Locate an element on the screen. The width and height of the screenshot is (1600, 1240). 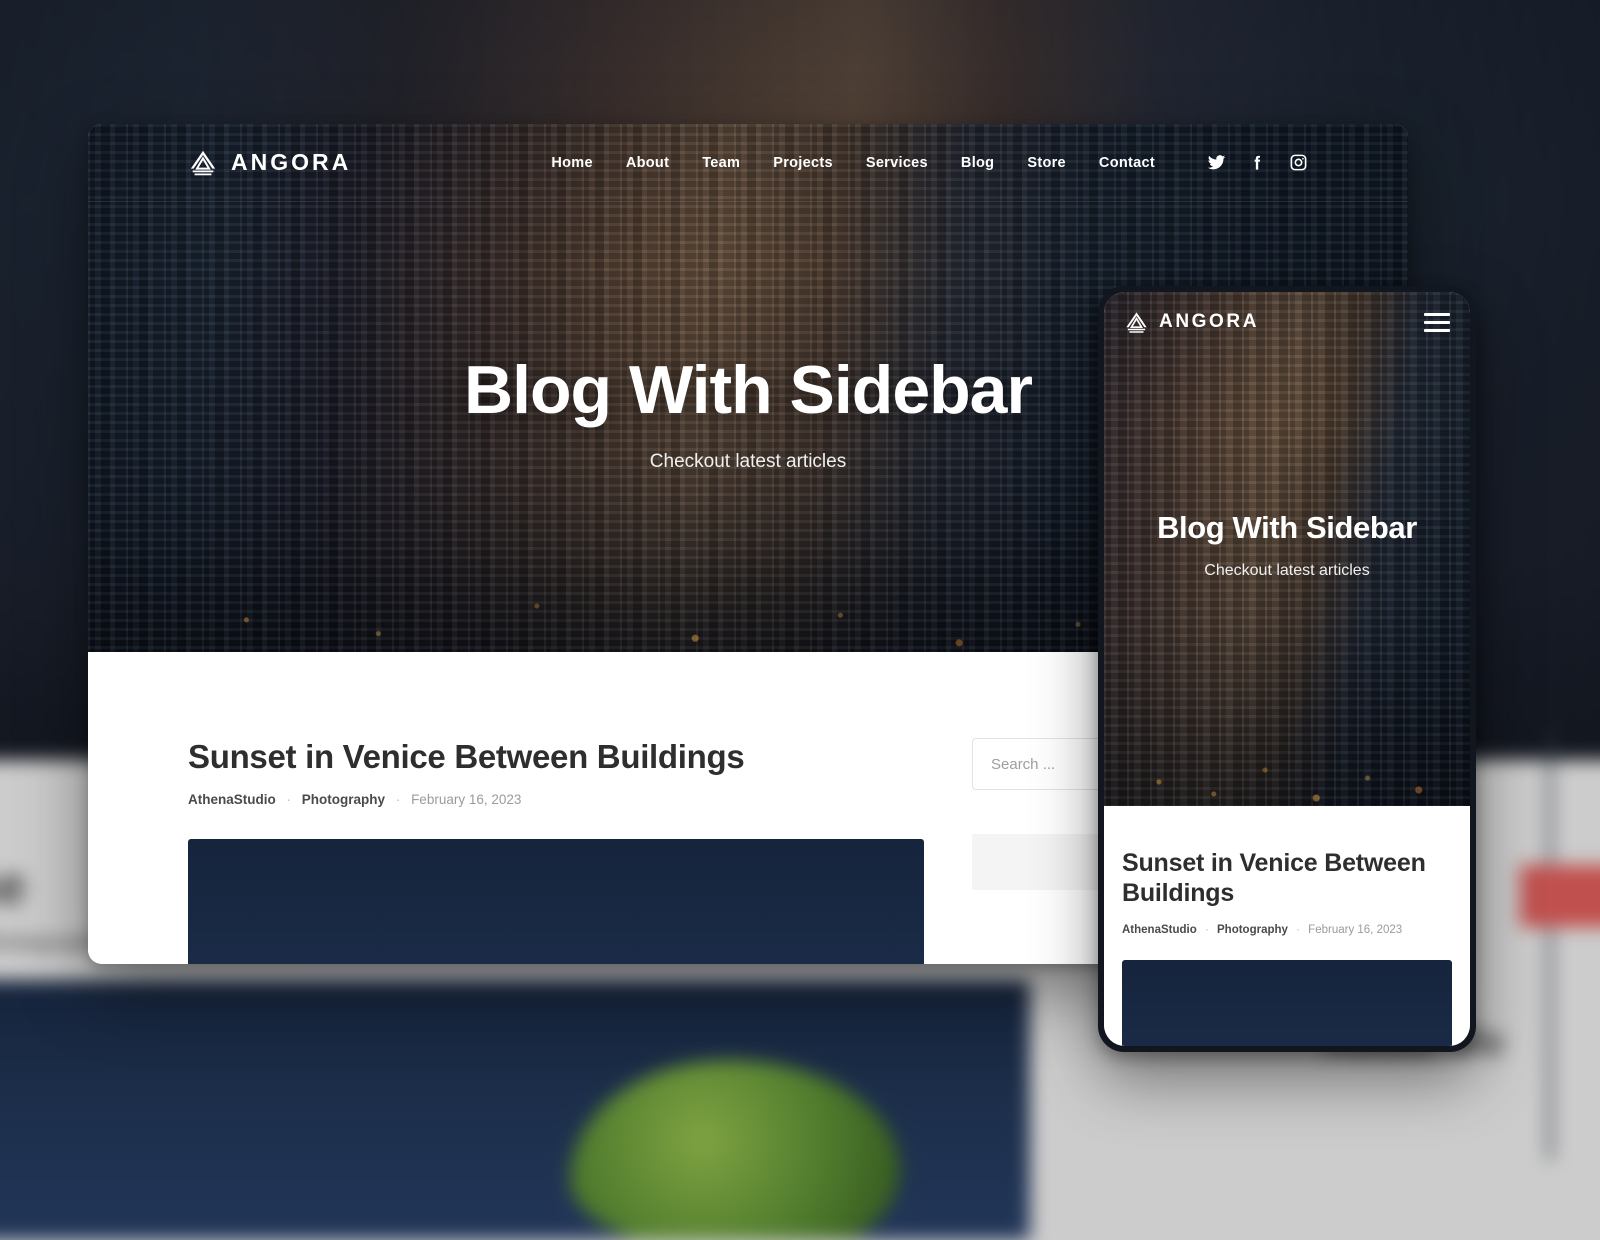
backdrop-divider is located at coordinates (1550, 945).